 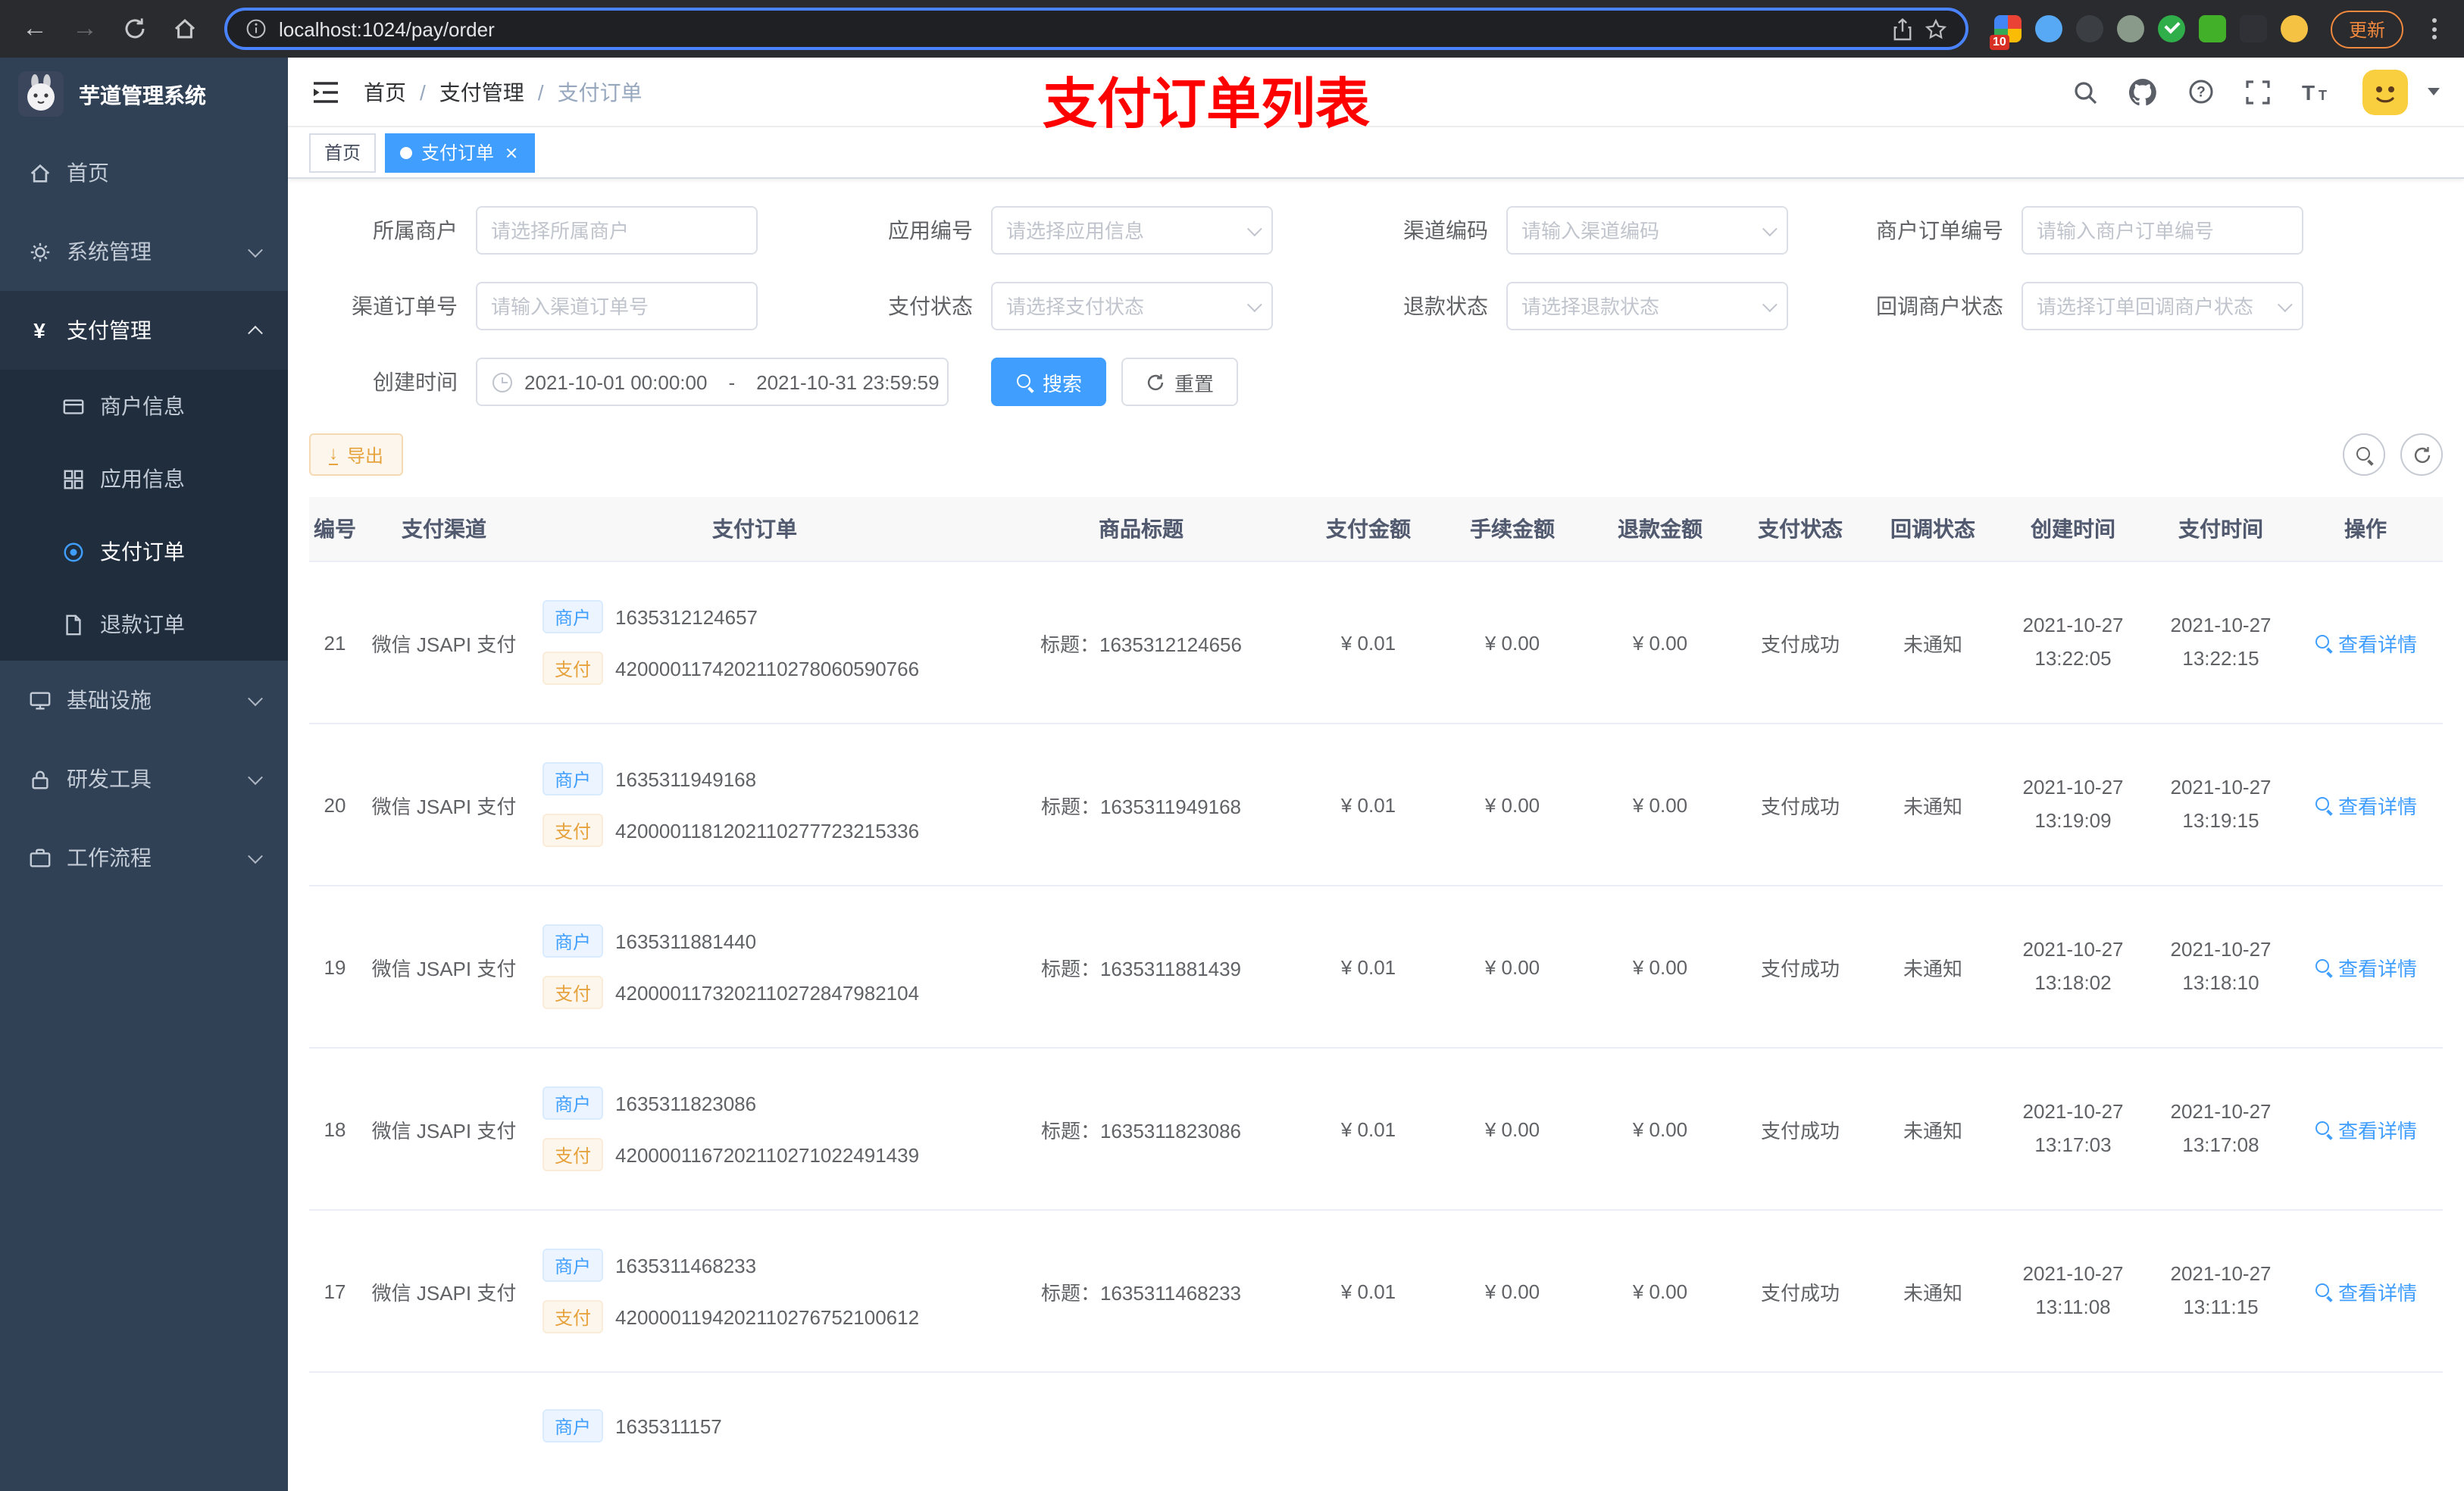 I want to click on merchant-input, so click(x=617, y=230).